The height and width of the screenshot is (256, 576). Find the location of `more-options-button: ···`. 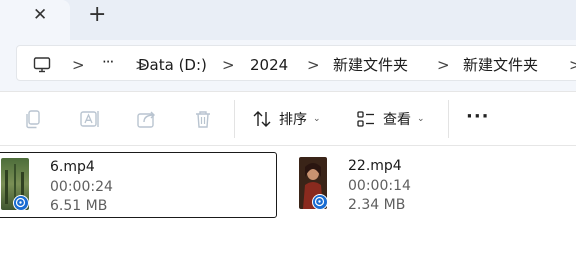

more-options-button: ··· is located at coordinates (478, 116).